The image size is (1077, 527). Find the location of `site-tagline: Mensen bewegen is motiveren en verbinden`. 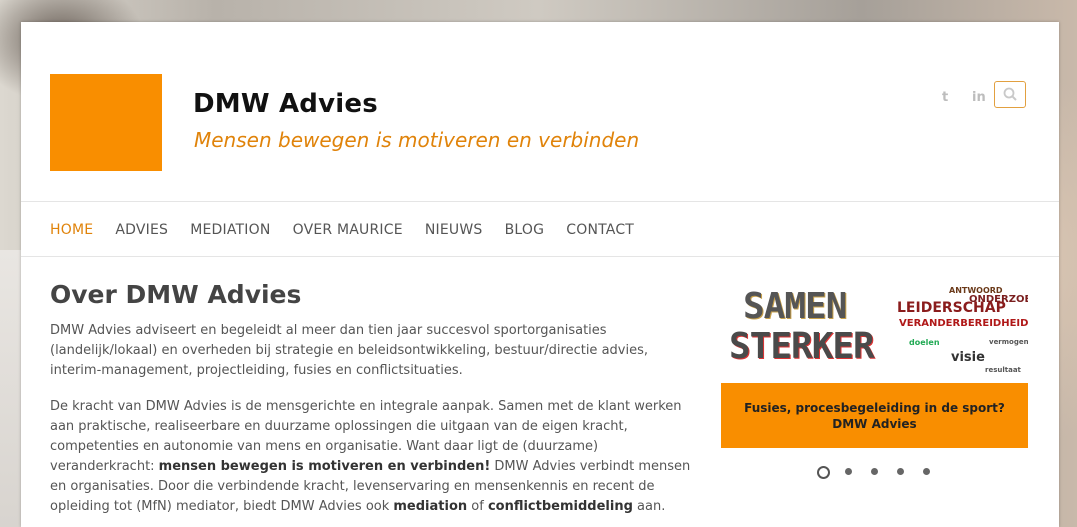

site-tagline: Mensen bewegen is motiveren en verbinden is located at coordinates (417, 140).